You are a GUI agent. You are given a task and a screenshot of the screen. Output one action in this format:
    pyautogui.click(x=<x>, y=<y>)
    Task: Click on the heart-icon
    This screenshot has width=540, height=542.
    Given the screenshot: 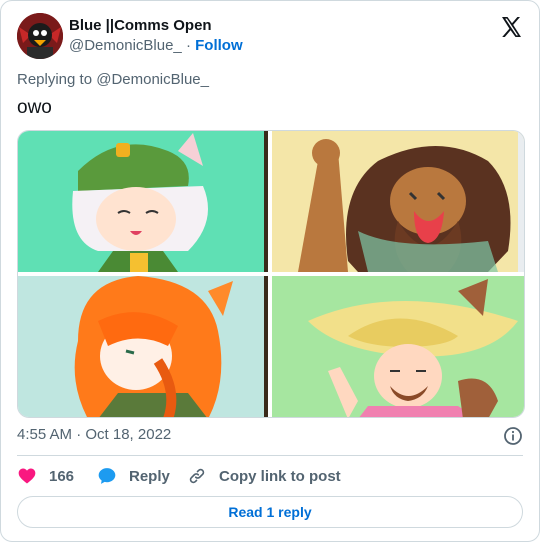 What is the action you would take?
    pyautogui.click(x=27, y=476)
    